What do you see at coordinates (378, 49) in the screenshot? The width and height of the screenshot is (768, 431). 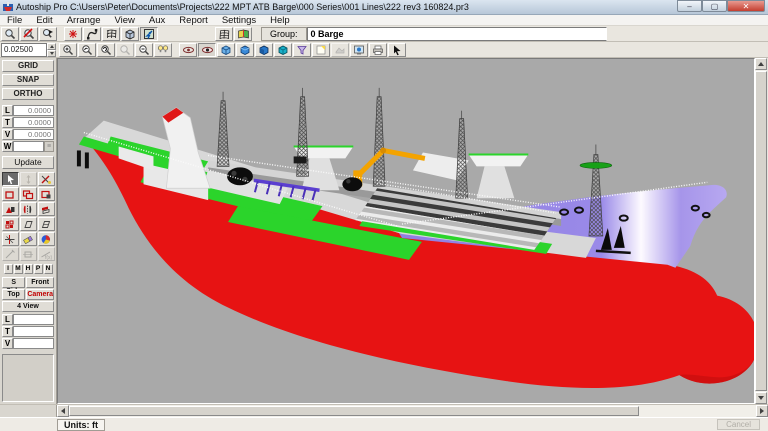 I see `print-icon` at bounding box center [378, 49].